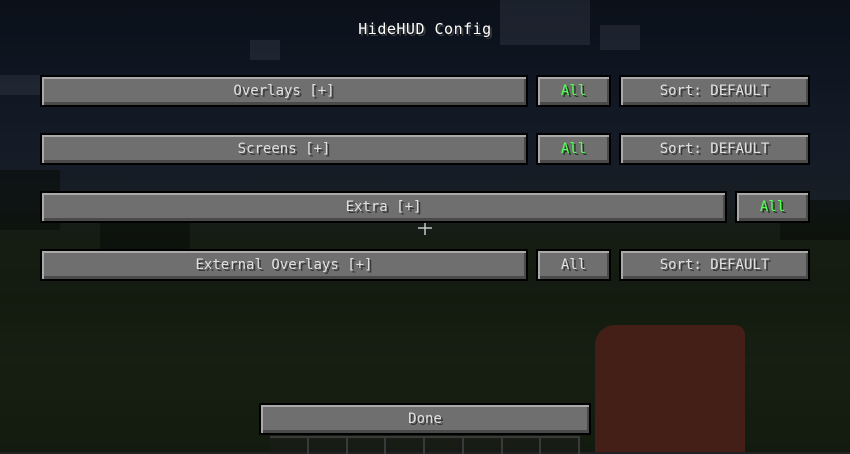 The image size is (850, 454). I want to click on hotbar, so click(425, 445).